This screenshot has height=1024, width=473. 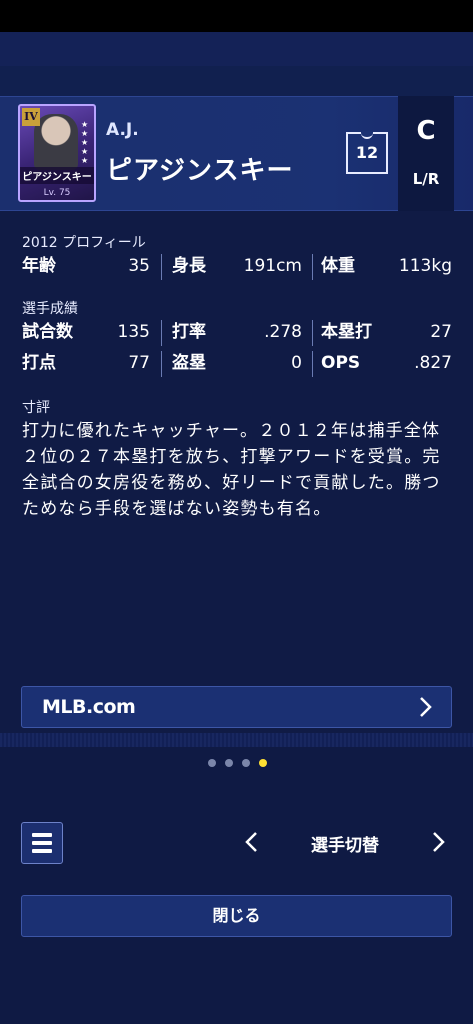 What do you see at coordinates (441, 332) in the screenshot?
I see `hr-value: 27` at bounding box center [441, 332].